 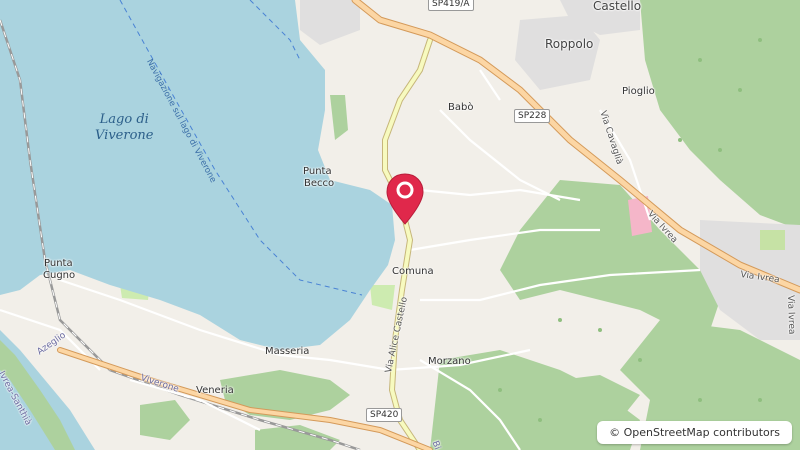 I want to click on punta-cugno-label-1: Punta, so click(x=58, y=263).